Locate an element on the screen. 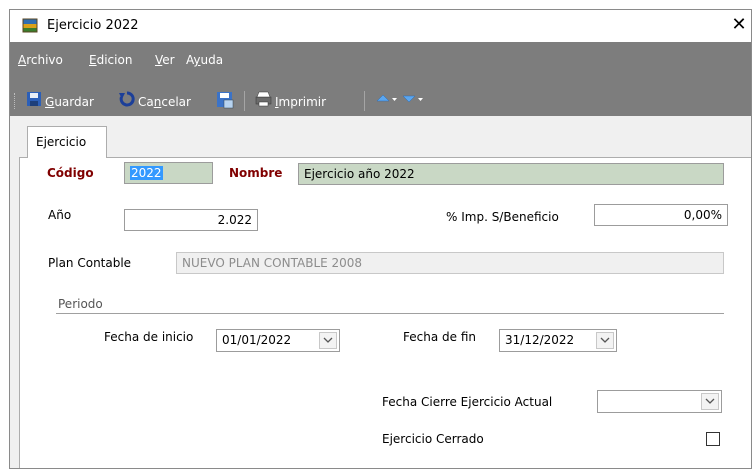 The height and width of the screenshot is (472, 756). tab-label: Ejercicio is located at coordinates (61, 142).